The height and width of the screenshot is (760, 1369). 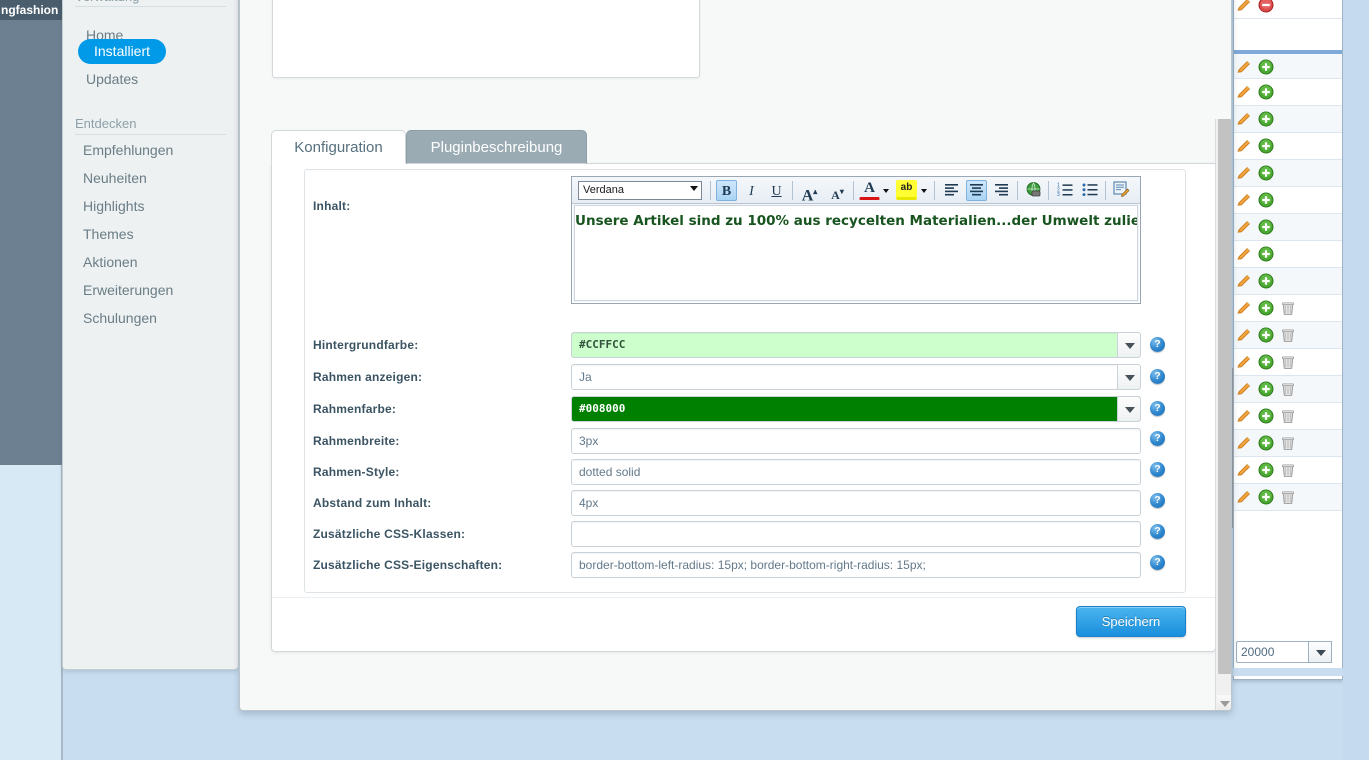 I want to click on save-button: Speichern, so click(x=1131, y=621).